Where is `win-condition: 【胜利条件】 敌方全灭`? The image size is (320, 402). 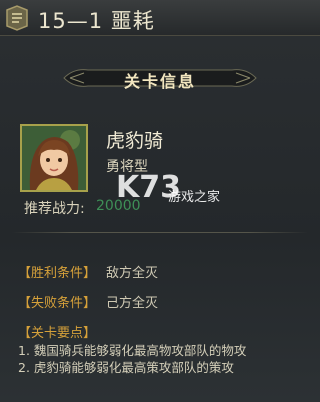 win-condition: 【胜利条件】 敌方全灭 is located at coordinates (88, 271).